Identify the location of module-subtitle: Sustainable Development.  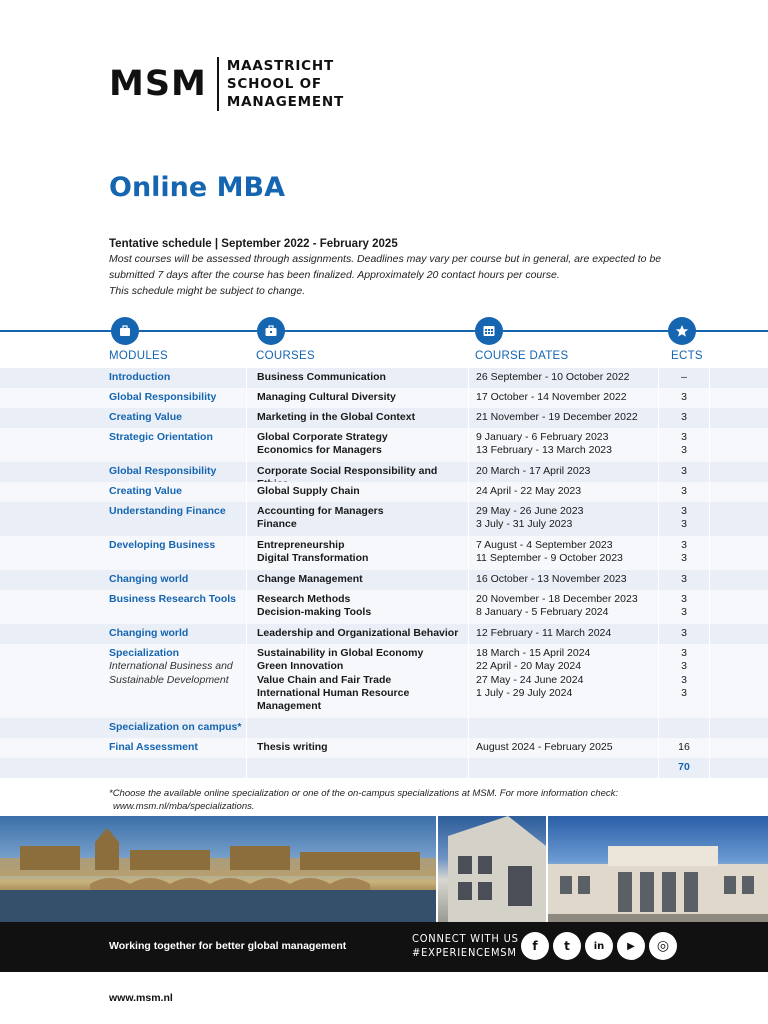
(169, 679).